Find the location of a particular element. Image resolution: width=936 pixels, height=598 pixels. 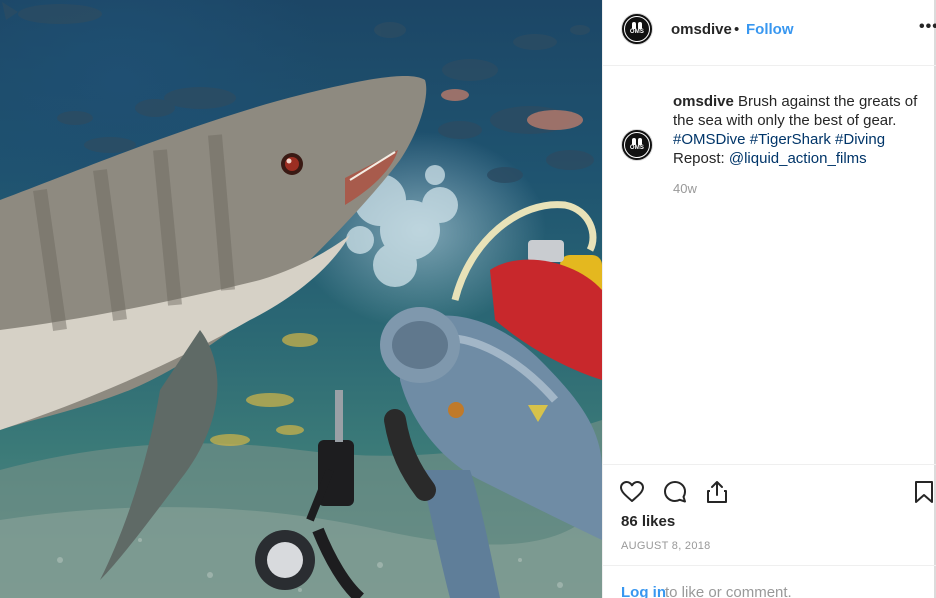

hashtag-link: #TigerShark is located at coordinates (790, 139).